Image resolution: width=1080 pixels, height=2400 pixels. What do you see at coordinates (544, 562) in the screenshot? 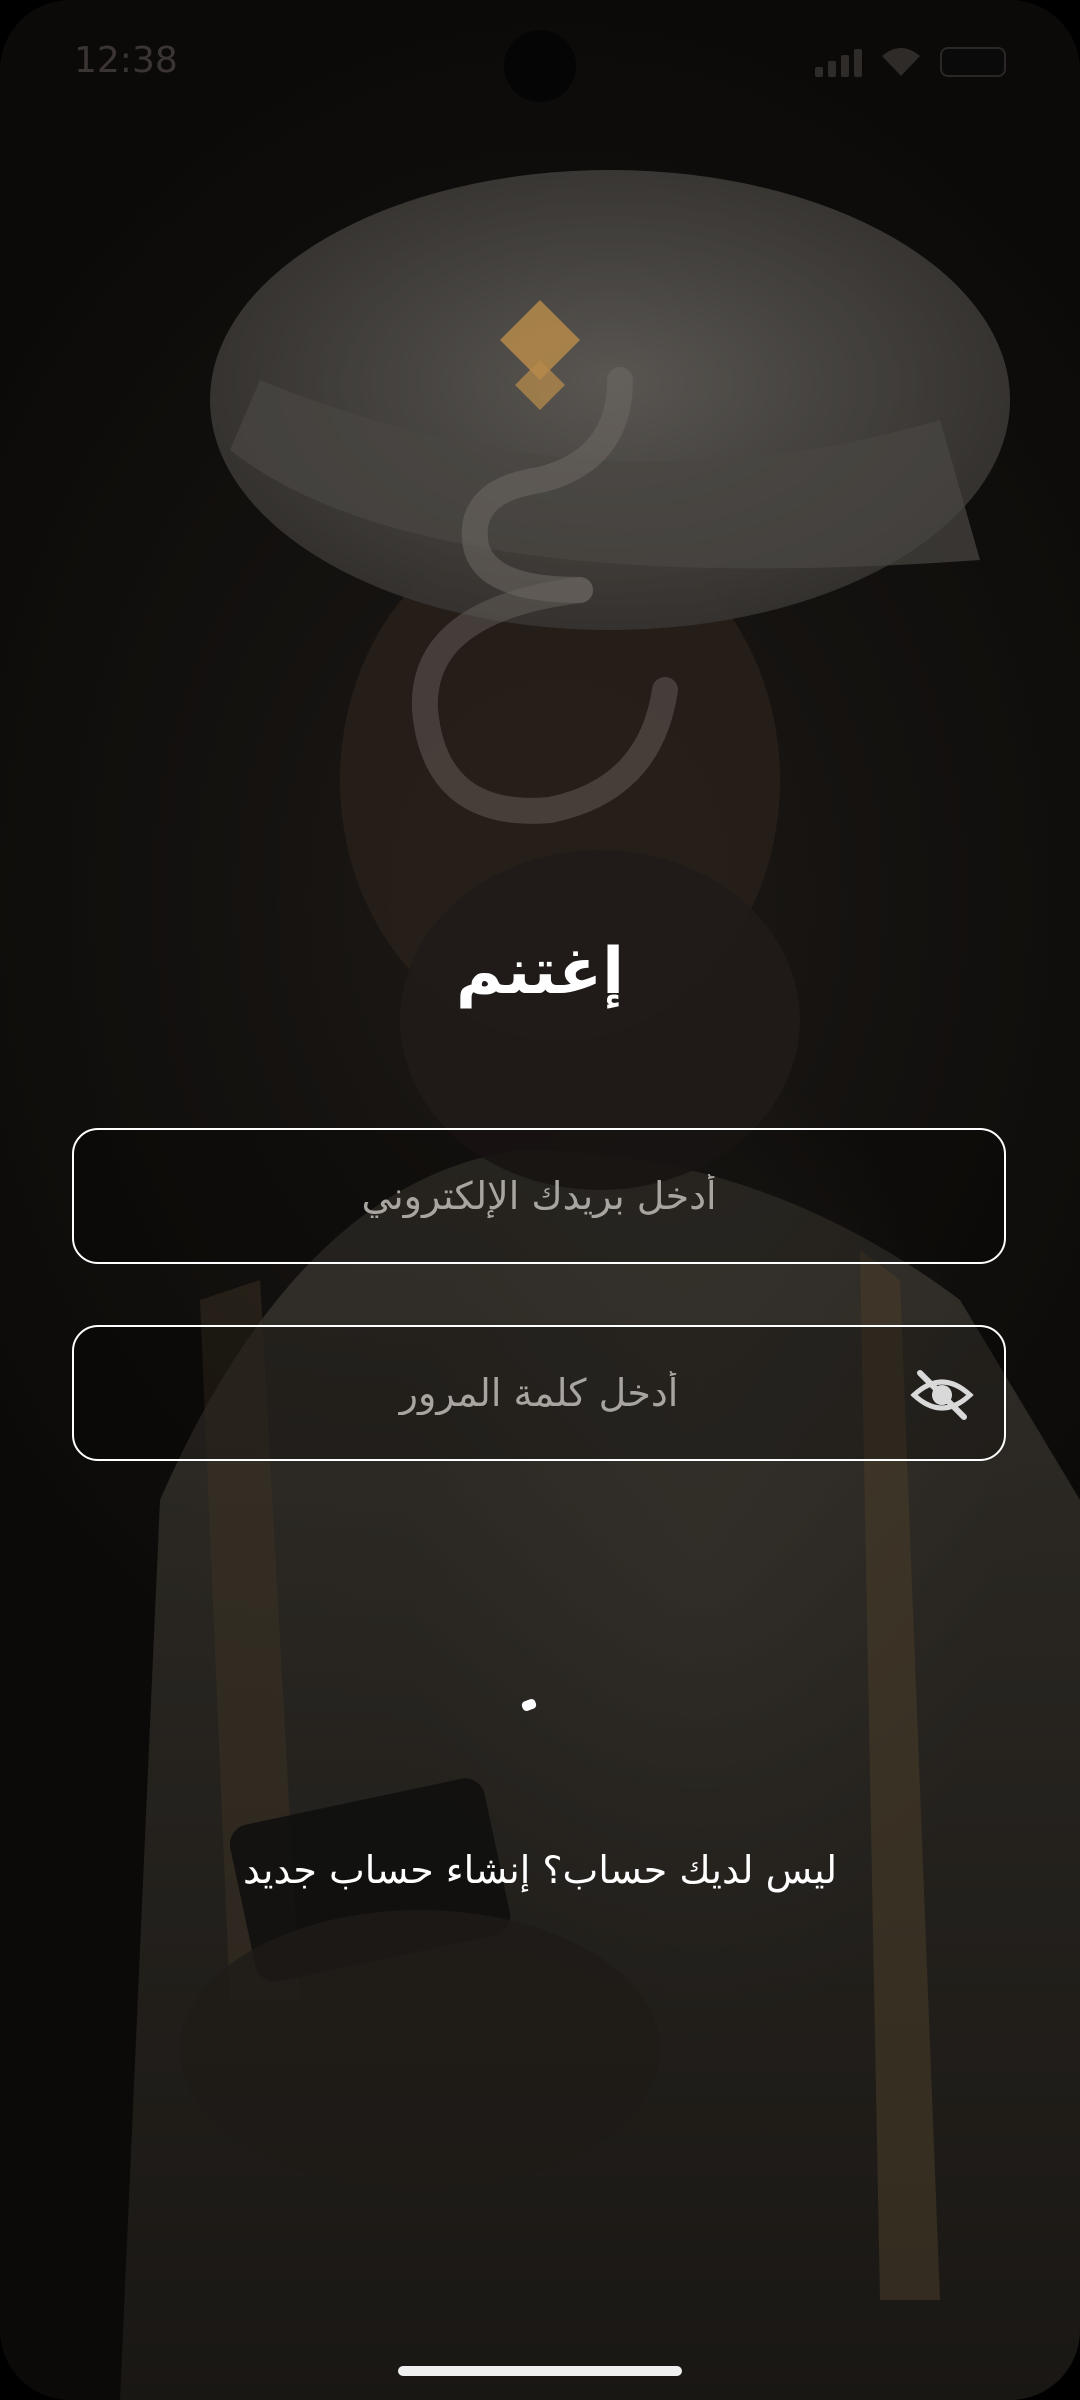
I see `app-logo` at bounding box center [544, 562].